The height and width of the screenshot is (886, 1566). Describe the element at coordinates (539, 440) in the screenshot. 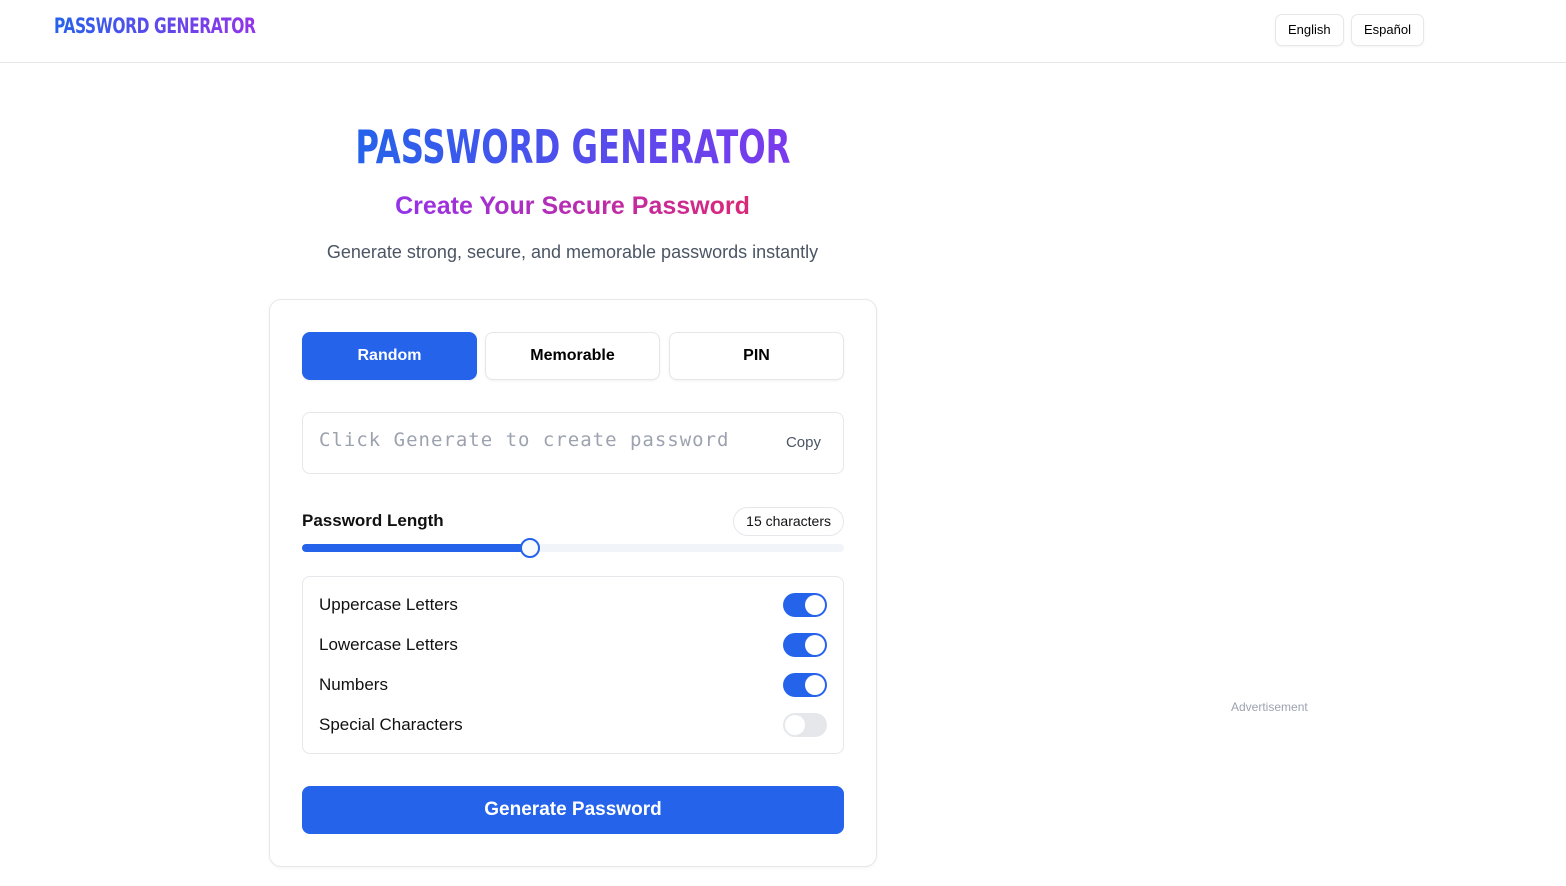

I see `password-field` at that location.